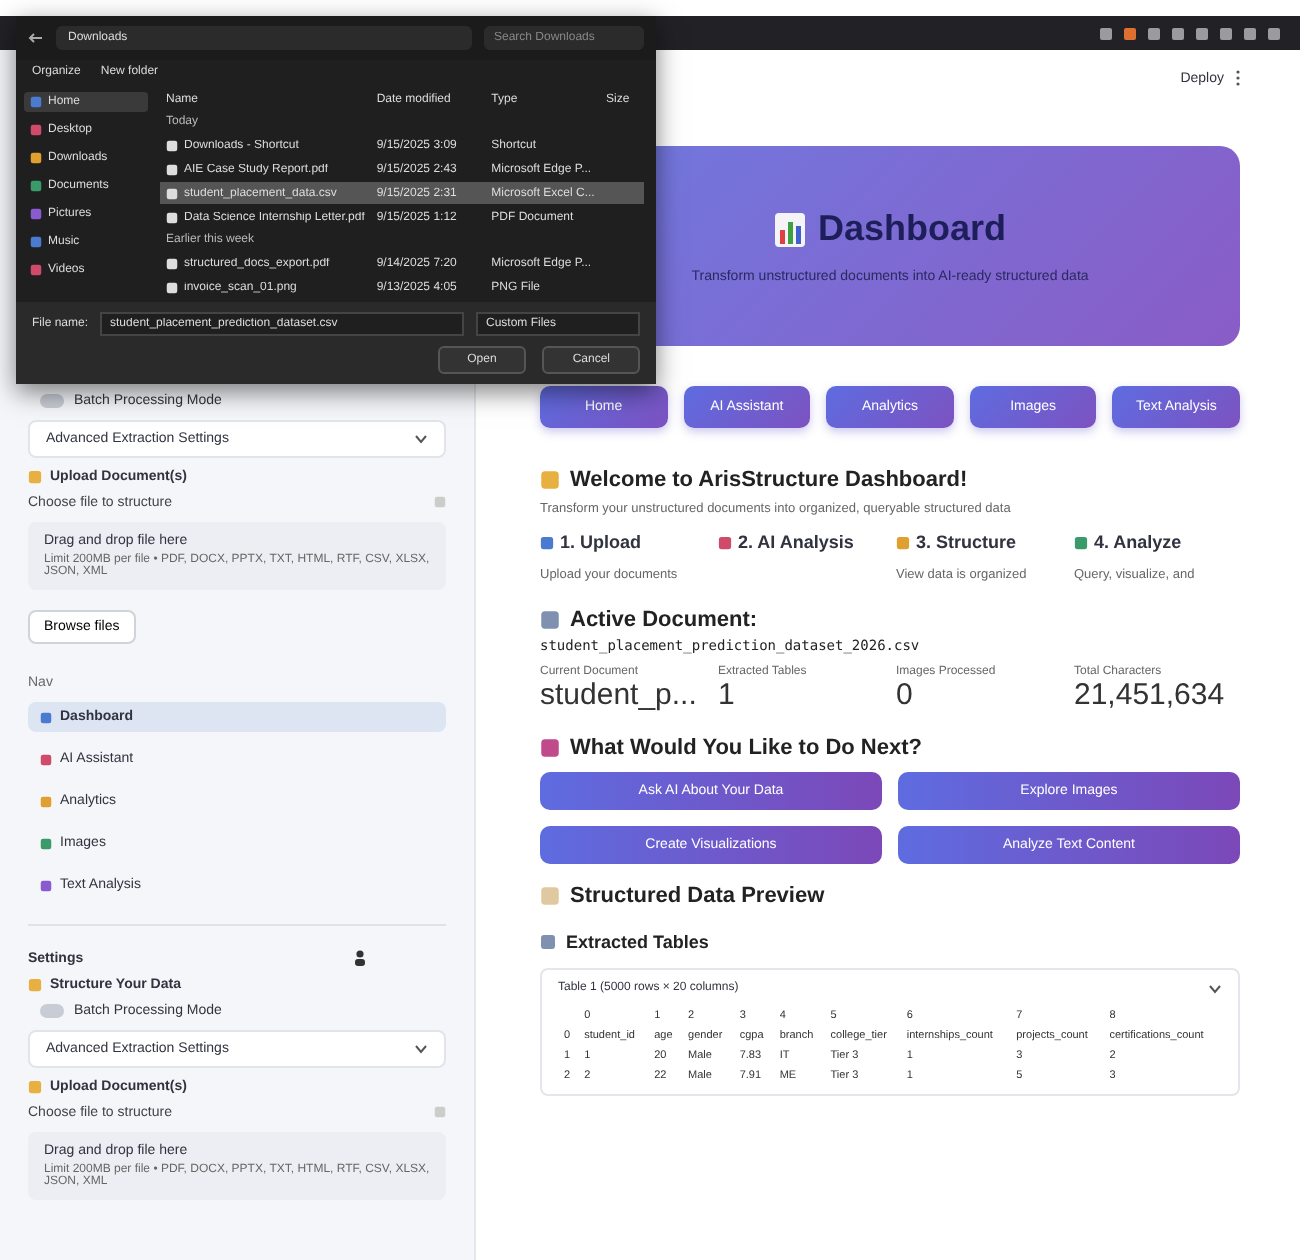 The image size is (1300, 1260). Describe the element at coordinates (912, 229) in the screenshot. I see `hero-title: Dashboard` at that location.